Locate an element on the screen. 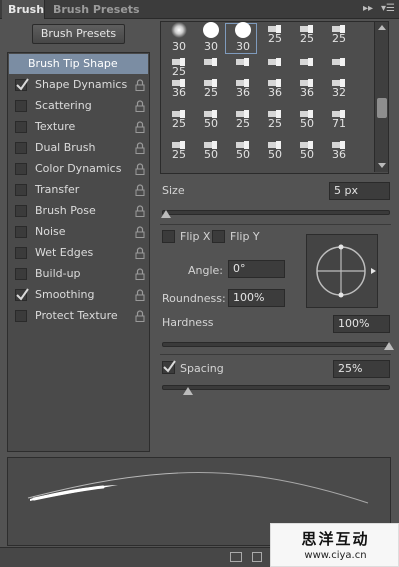  toggle-preview-icon is located at coordinates (236, 557).